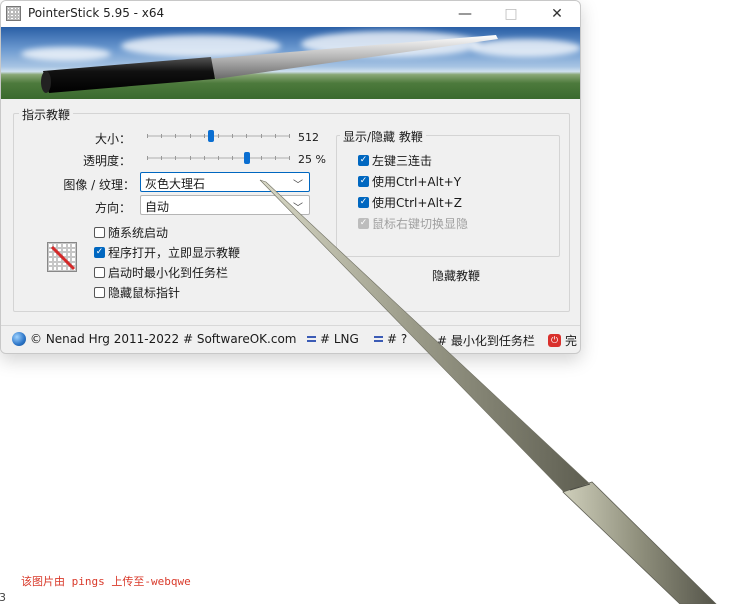  What do you see at coordinates (175, 184) in the screenshot?
I see `image-texture-value: 灰色大理石` at bounding box center [175, 184].